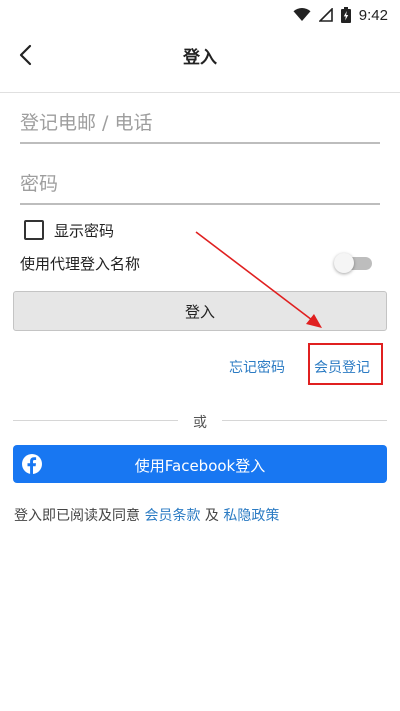 The image size is (400, 711). I want to click on app-header: 登入, so click(200, 55).